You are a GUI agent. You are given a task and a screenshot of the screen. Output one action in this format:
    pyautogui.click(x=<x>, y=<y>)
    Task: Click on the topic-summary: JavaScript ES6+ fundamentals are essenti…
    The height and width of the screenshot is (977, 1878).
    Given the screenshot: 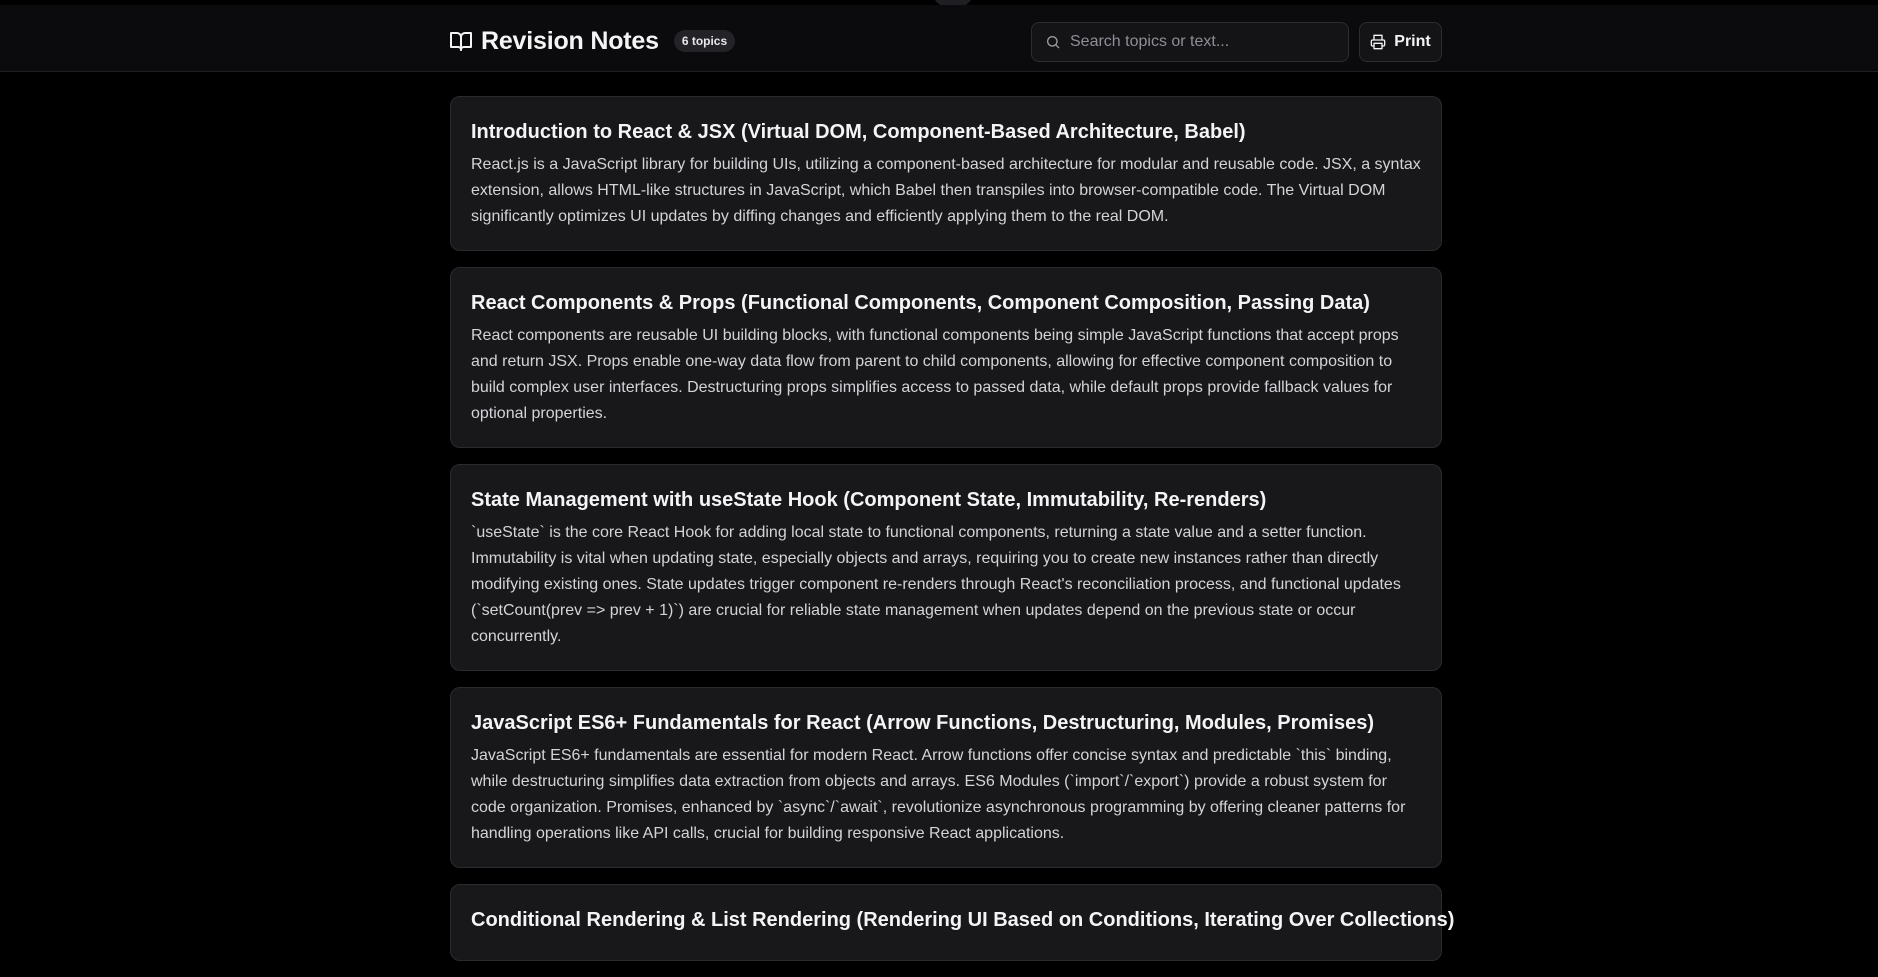 What is the action you would take?
    pyautogui.click(x=938, y=794)
    